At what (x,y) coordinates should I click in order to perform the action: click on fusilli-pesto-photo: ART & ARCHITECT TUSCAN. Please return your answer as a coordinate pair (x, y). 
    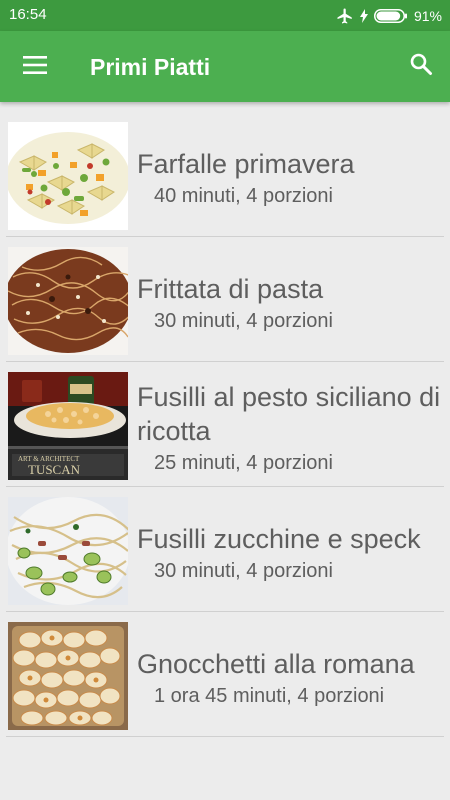
    Looking at the image, I should click on (68, 426).